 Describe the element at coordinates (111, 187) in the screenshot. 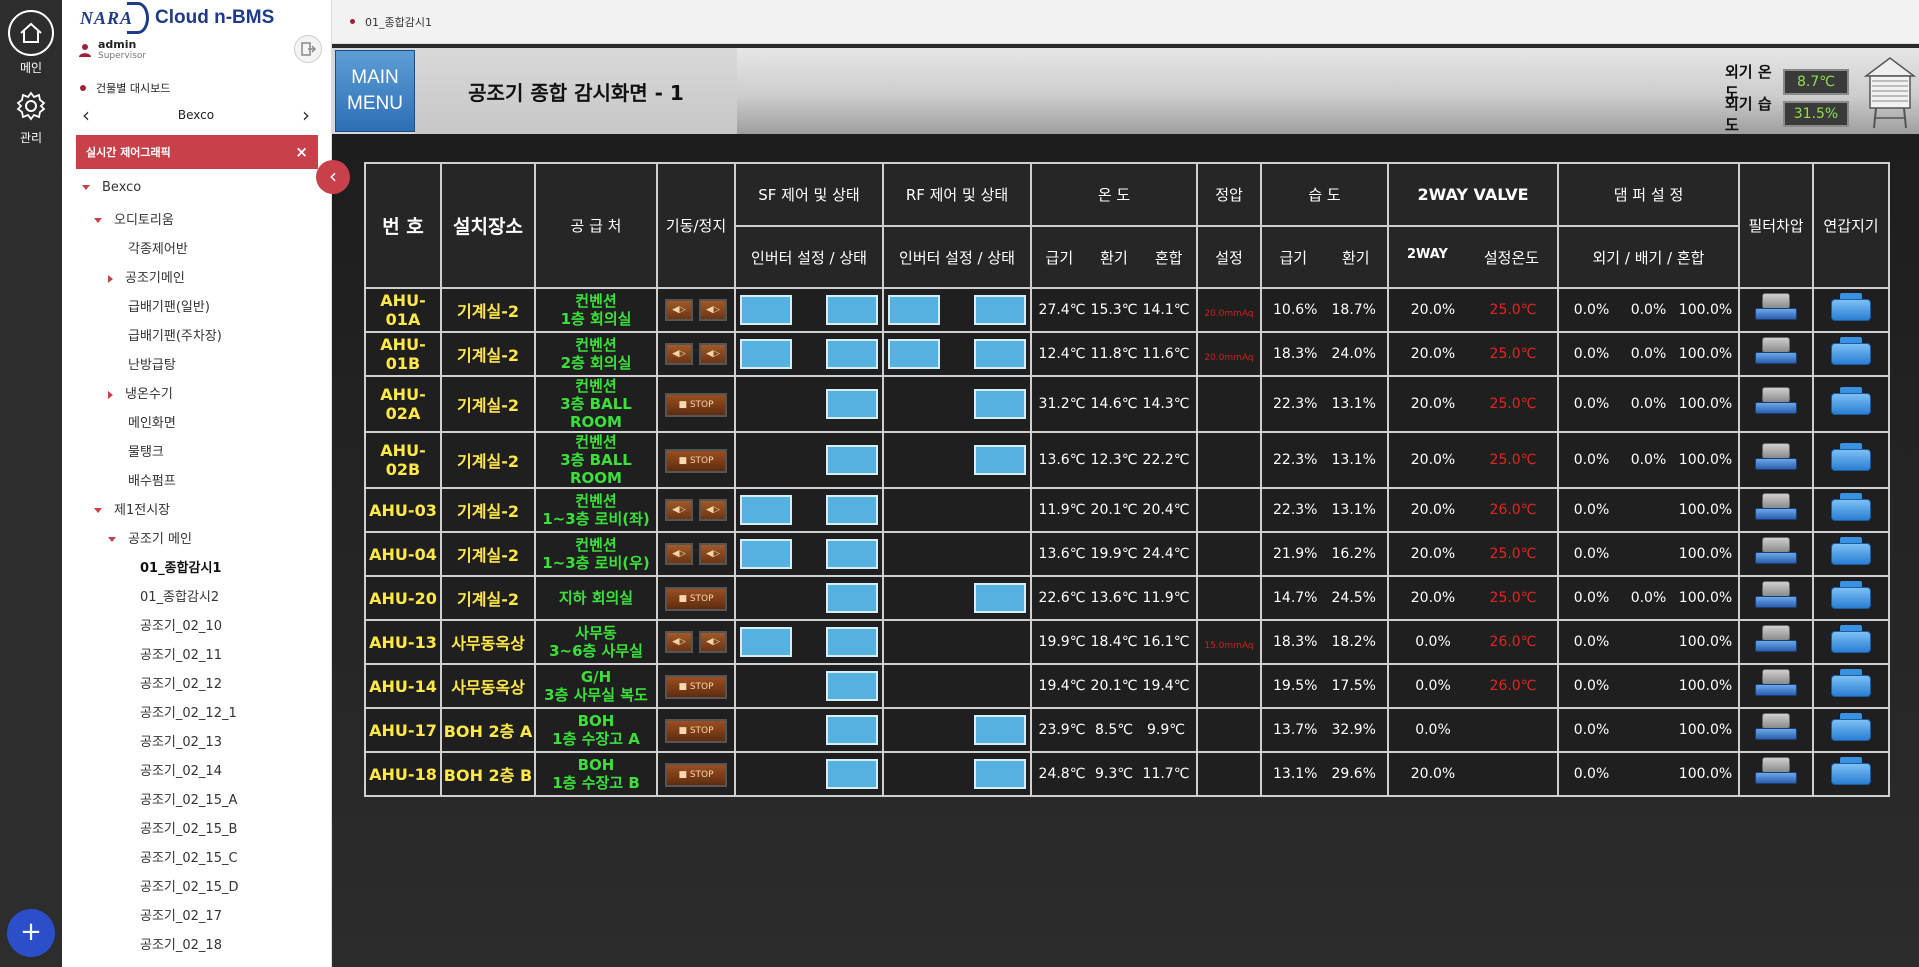

I see `tree-item: Bexco` at that location.